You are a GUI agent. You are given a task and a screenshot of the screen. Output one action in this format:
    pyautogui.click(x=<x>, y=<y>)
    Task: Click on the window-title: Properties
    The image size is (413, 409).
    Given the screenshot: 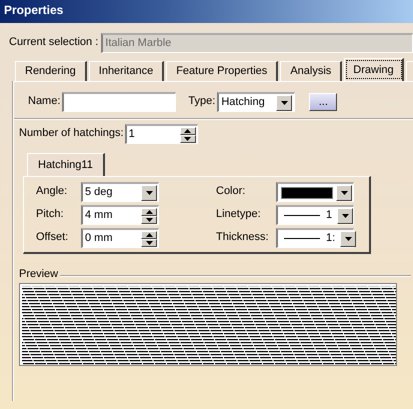 What is the action you would take?
    pyautogui.click(x=206, y=11)
    